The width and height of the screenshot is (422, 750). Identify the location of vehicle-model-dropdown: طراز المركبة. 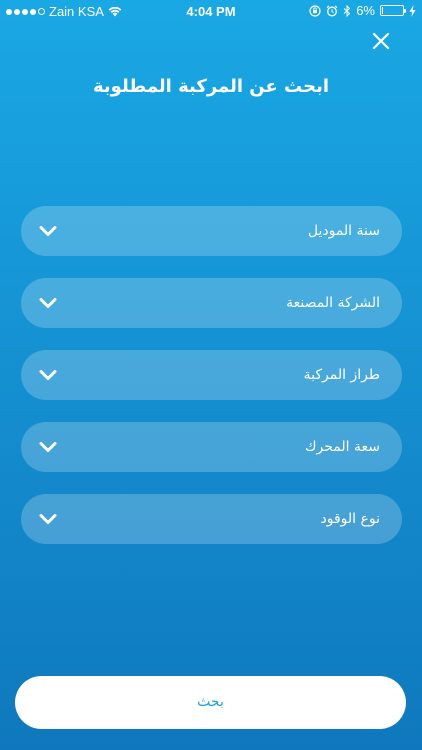
(211, 375).